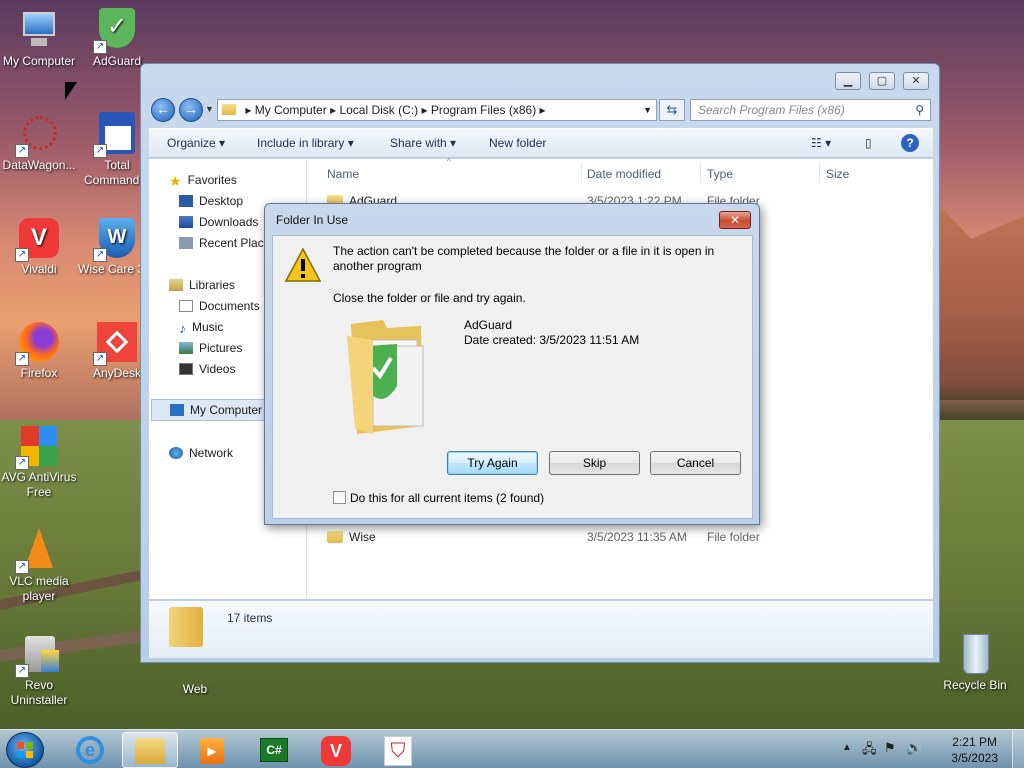 The height and width of the screenshot is (768, 1024). What do you see at coordinates (517, 143) in the screenshot?
I see `new-folder-button: New folder` at bounding box center [517, 143].